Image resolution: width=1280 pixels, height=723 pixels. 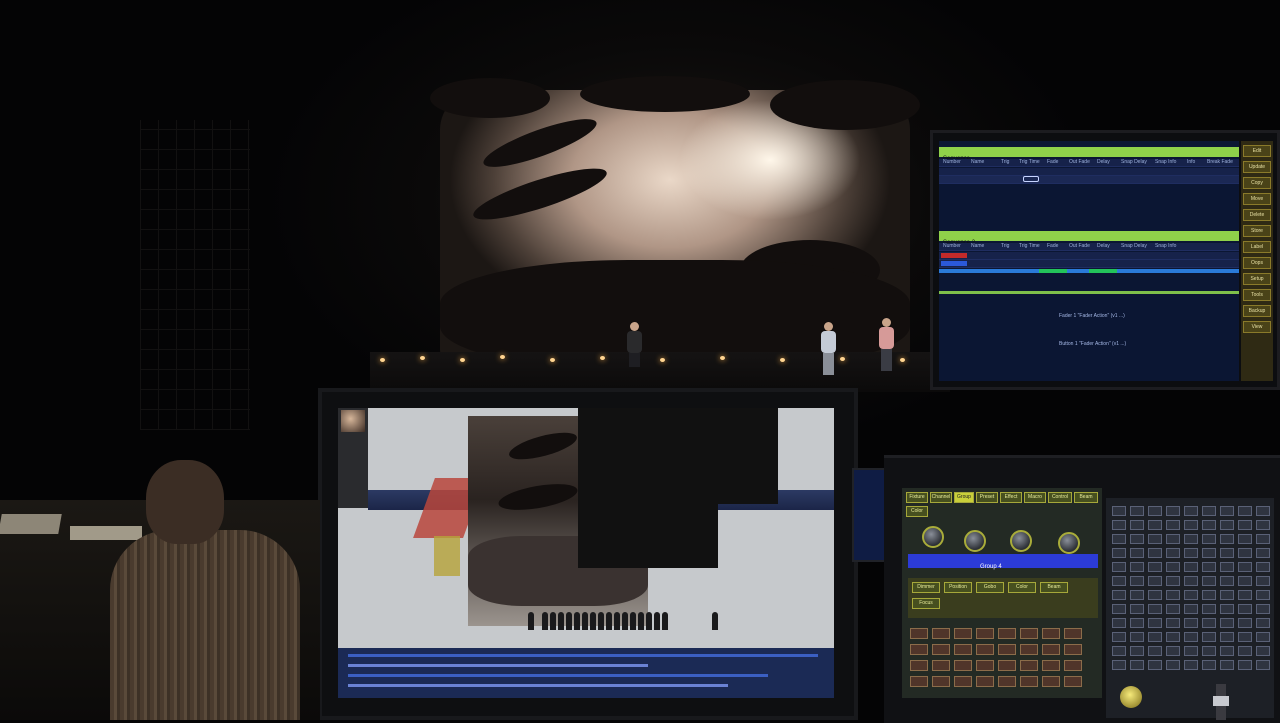 I want to click on preview-thumbnail, so click(x=353, y=421).